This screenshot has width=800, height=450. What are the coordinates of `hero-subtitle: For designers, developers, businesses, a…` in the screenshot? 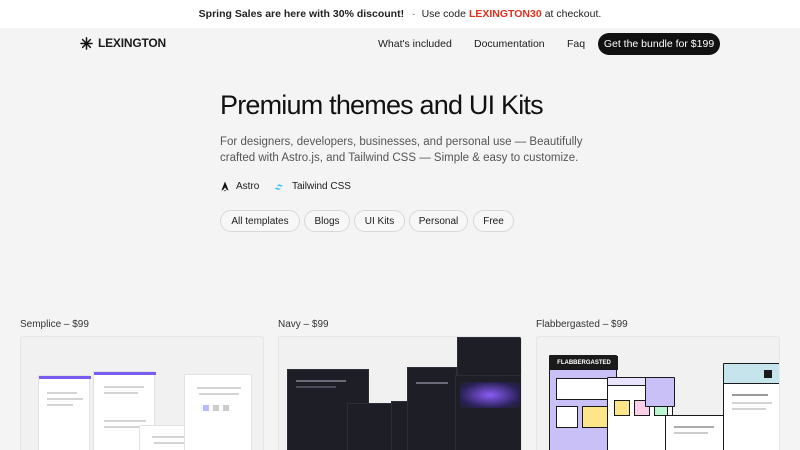 It's located at (401, 150).